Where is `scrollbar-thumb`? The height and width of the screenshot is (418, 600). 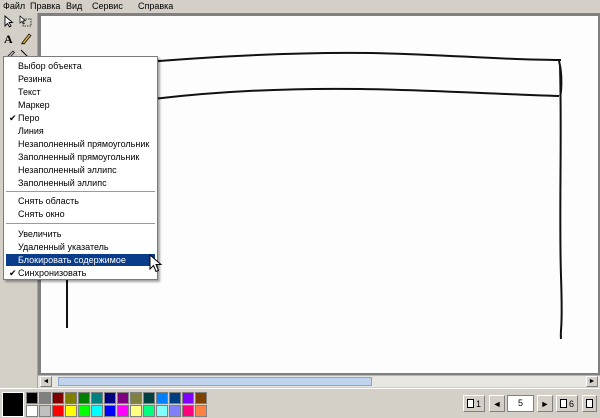 scrollbar-thumb is located at coordinates (215, 381).